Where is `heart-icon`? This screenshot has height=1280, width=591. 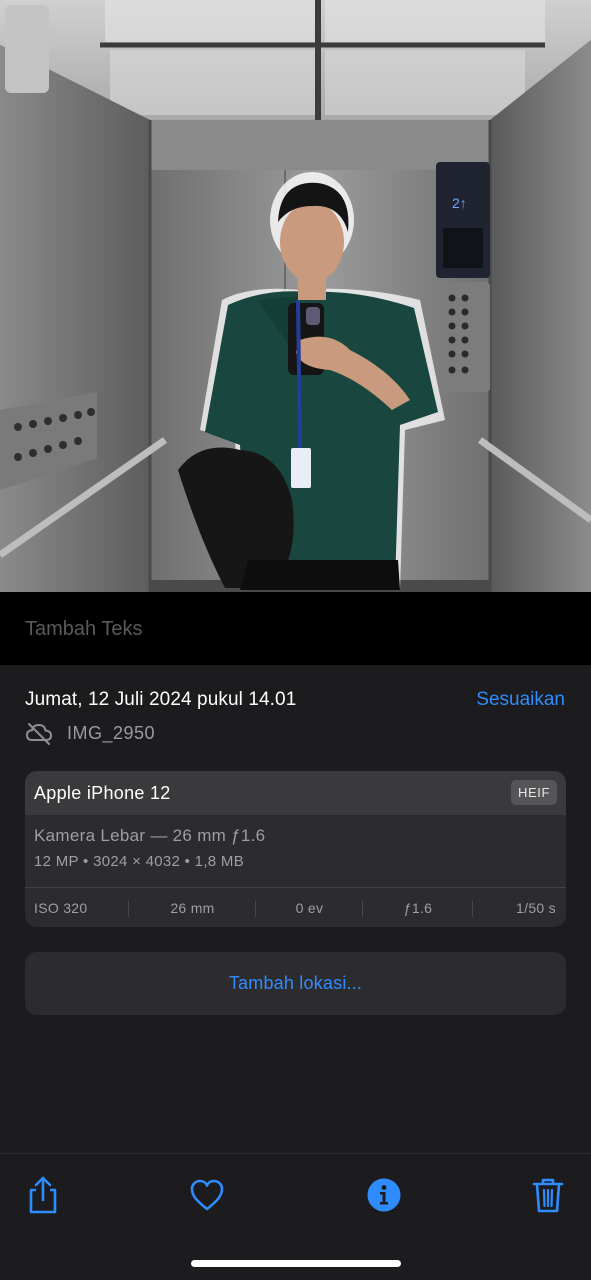
heart-icon is located at coordinates (207, 1195).